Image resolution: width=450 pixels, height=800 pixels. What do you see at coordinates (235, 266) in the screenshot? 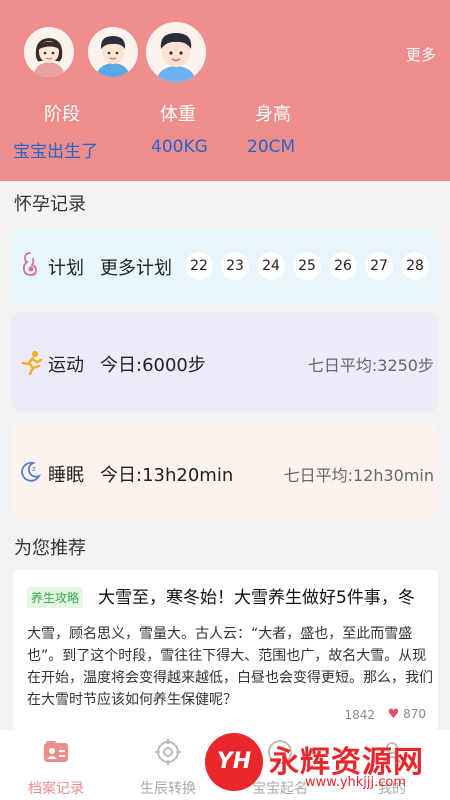
I see `day-23: 23` at bounding box center [235, 266].